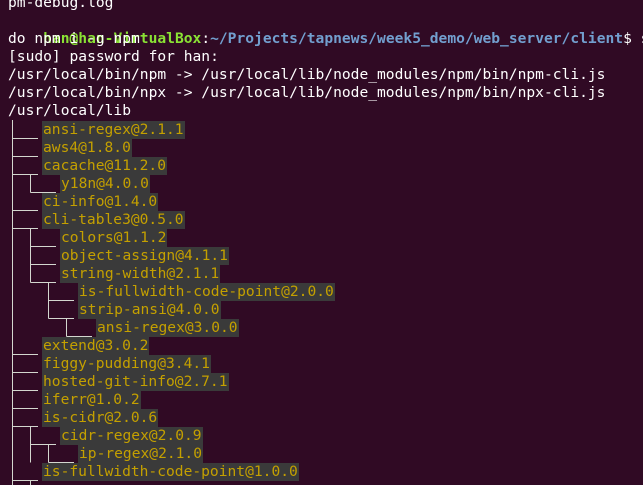  Describe the element at coordinates (105, 184) in the screenshot. I see `package-entry: y18n@4.0.0` at that location.